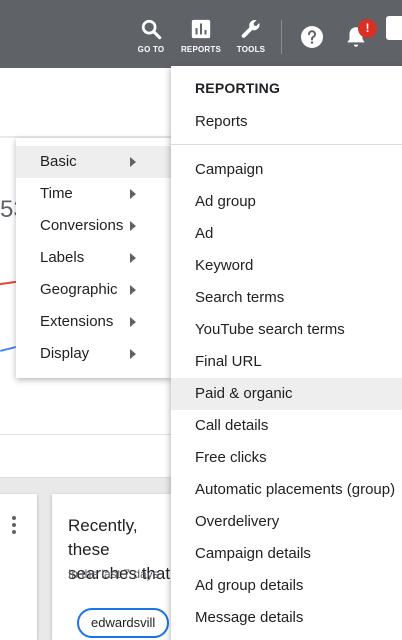  I want to click on report-item-ad-group-details: Ad group details, so click(286, 586).